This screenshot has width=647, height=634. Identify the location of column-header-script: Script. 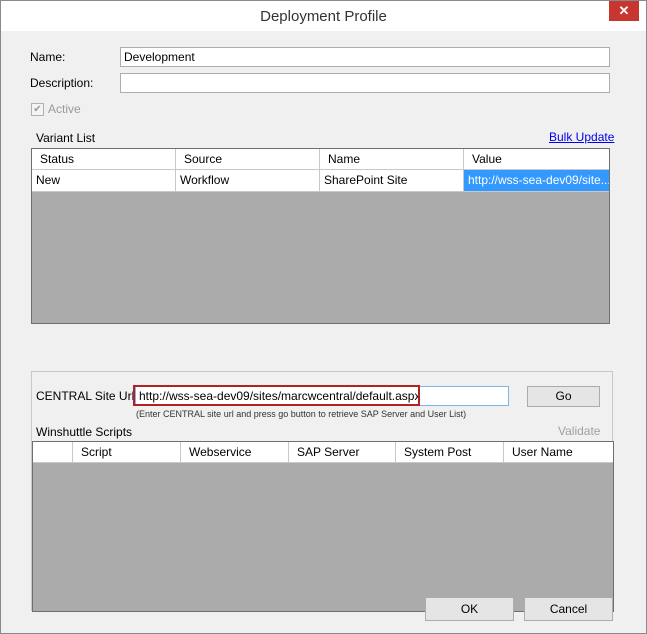
(127, 452).